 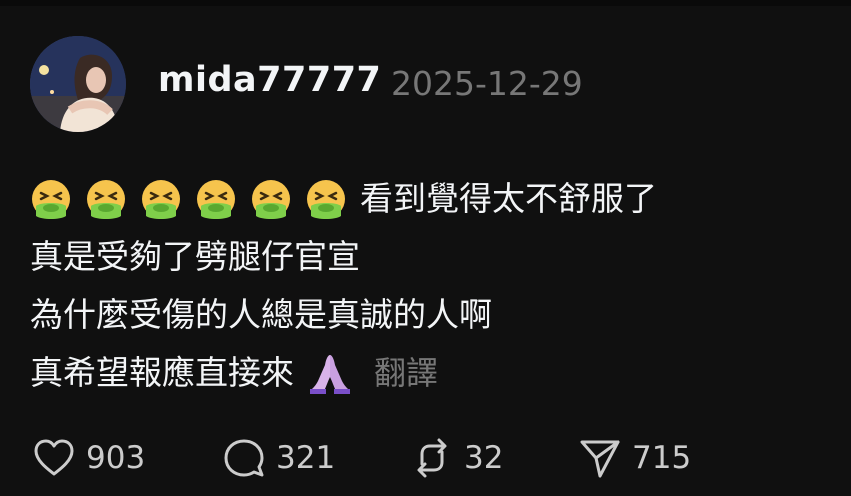 I want to click on post-line-1-text: 看到覺得太不舒服了, so click(x=508, y=198).